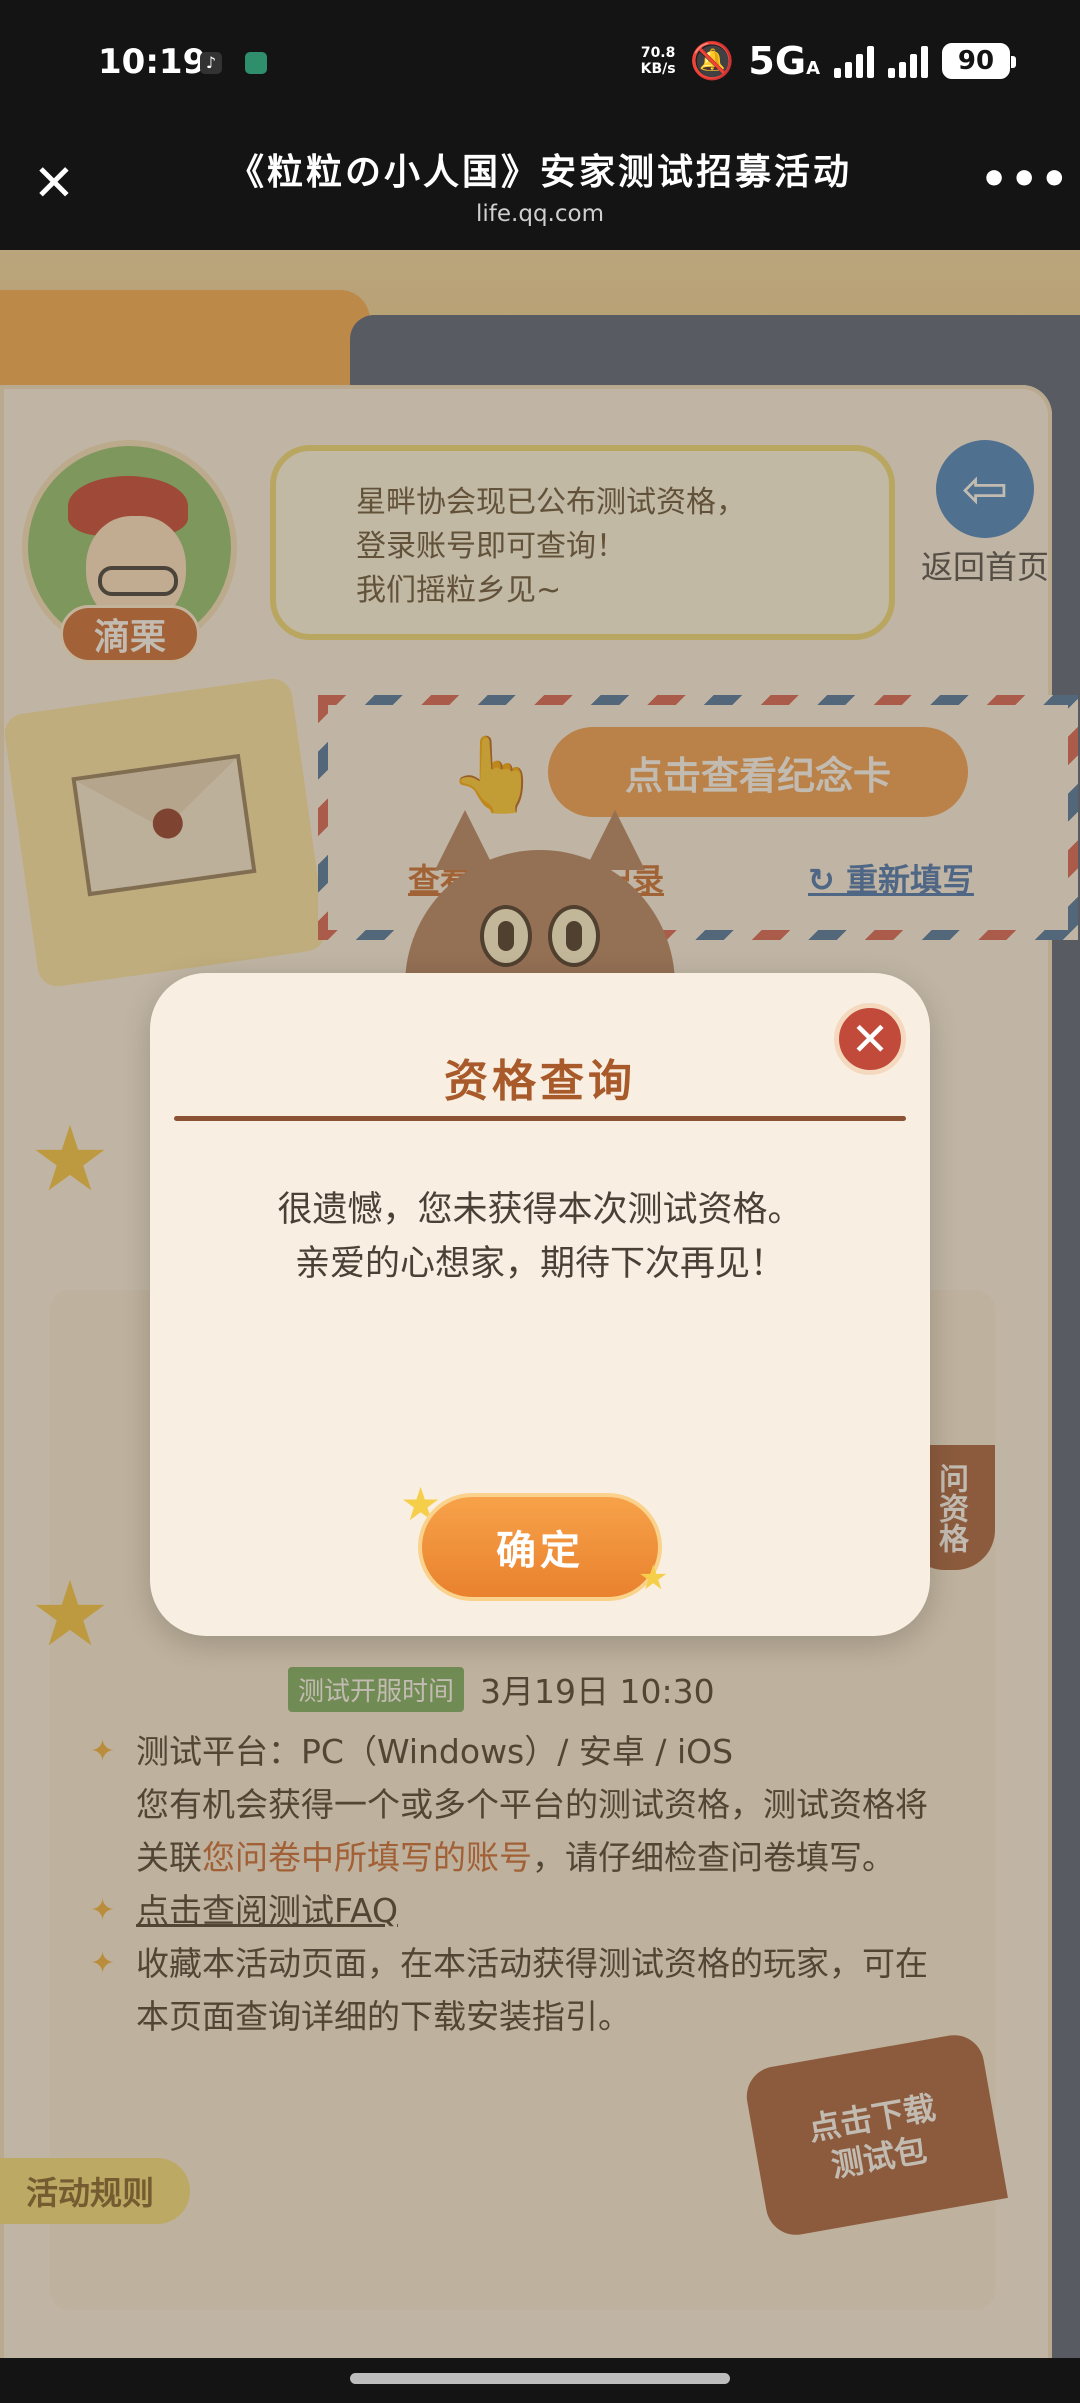 This screenshot has width=1080, height=2403. What do you see at coordinates (256, 63) in the screenshot?
I see `app-notification-icon` at bounding box center [256, 63].